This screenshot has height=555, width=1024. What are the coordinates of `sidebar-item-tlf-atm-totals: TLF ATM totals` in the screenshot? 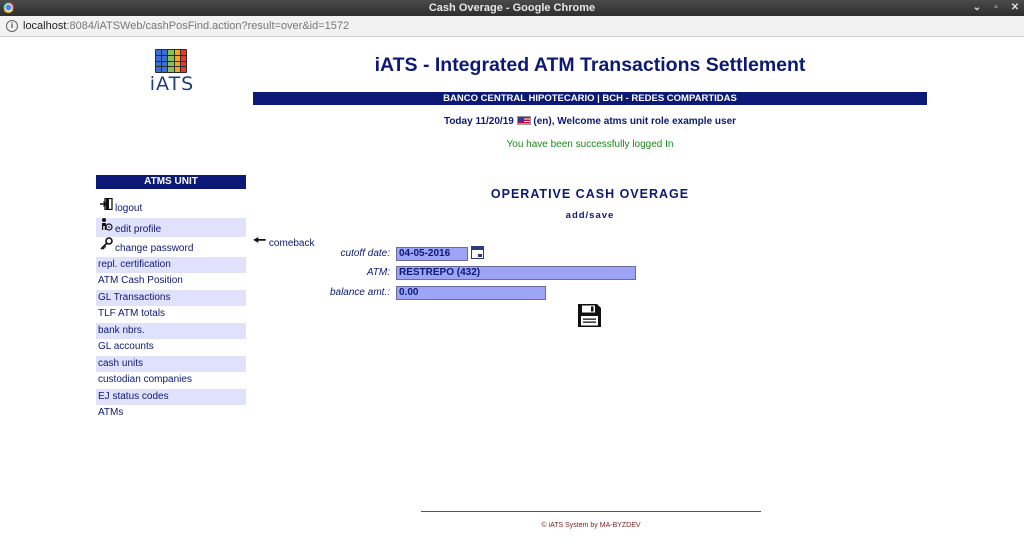 It's located at (171, 314).